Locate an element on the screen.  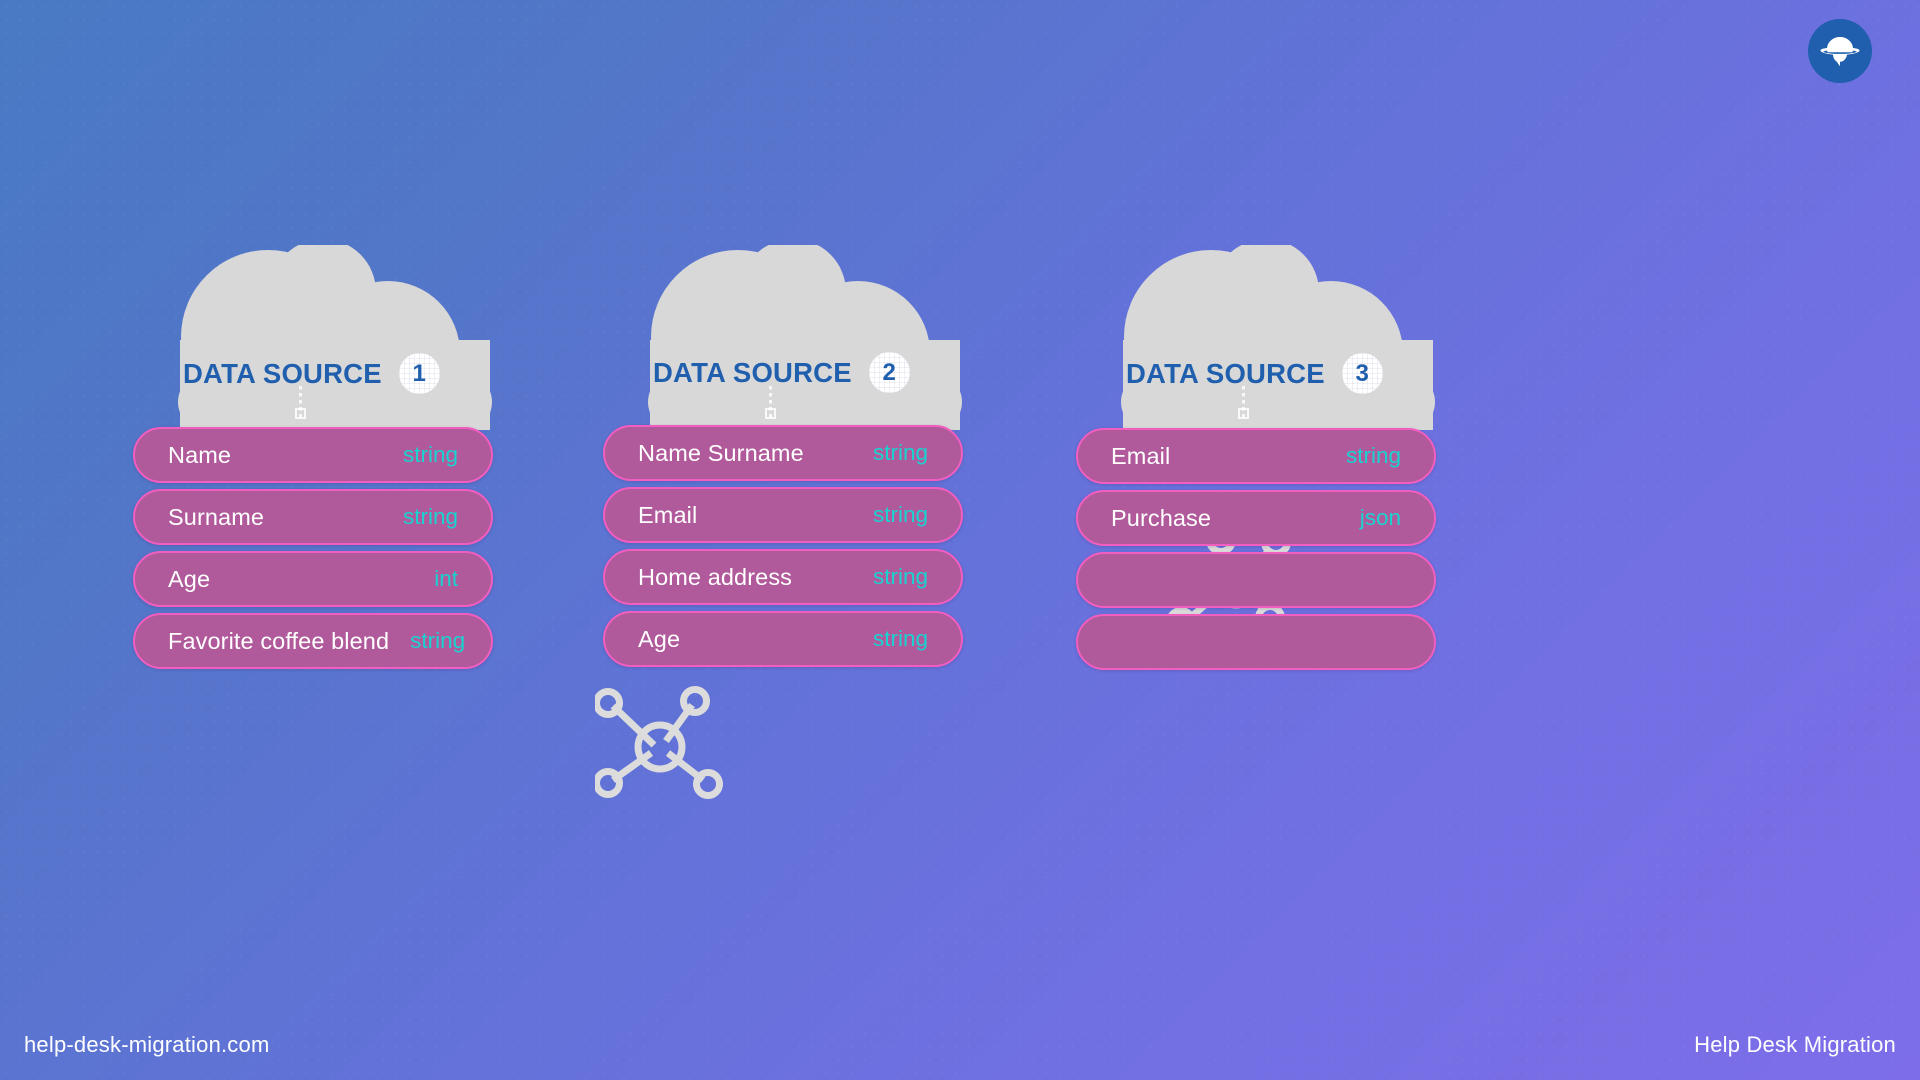
footer-website-url: help-desk-migration.com is located at coordinates (147, 1044).